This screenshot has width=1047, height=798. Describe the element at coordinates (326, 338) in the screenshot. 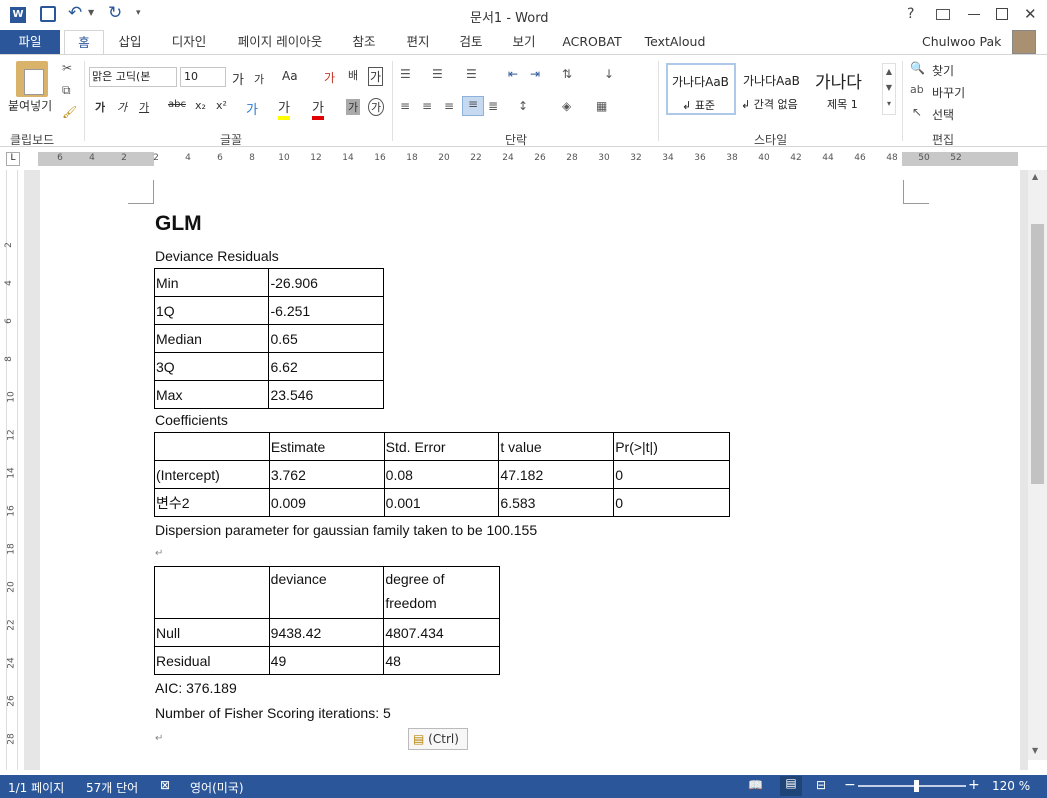

I see `table-cell: 0.65` at that location.